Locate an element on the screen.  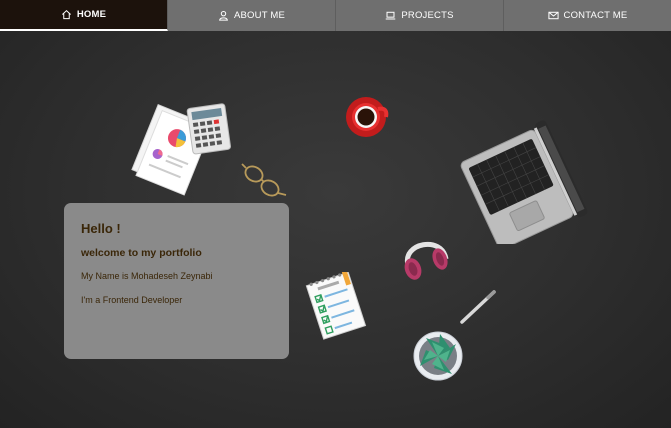
nav-projects-label: PROJECTS is located at coordinates (427, 15).